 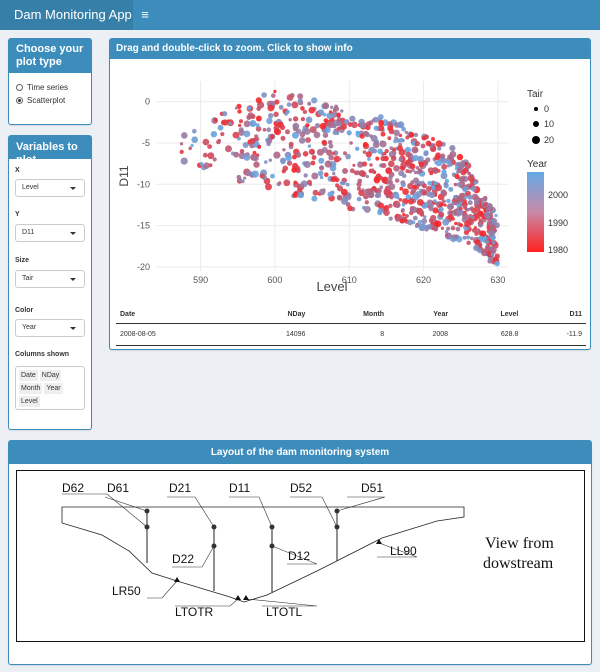 What do you see at coordinates (29, 401) in the screenshot?
I see `column-chip: Level` at bounding box center [29, 401].